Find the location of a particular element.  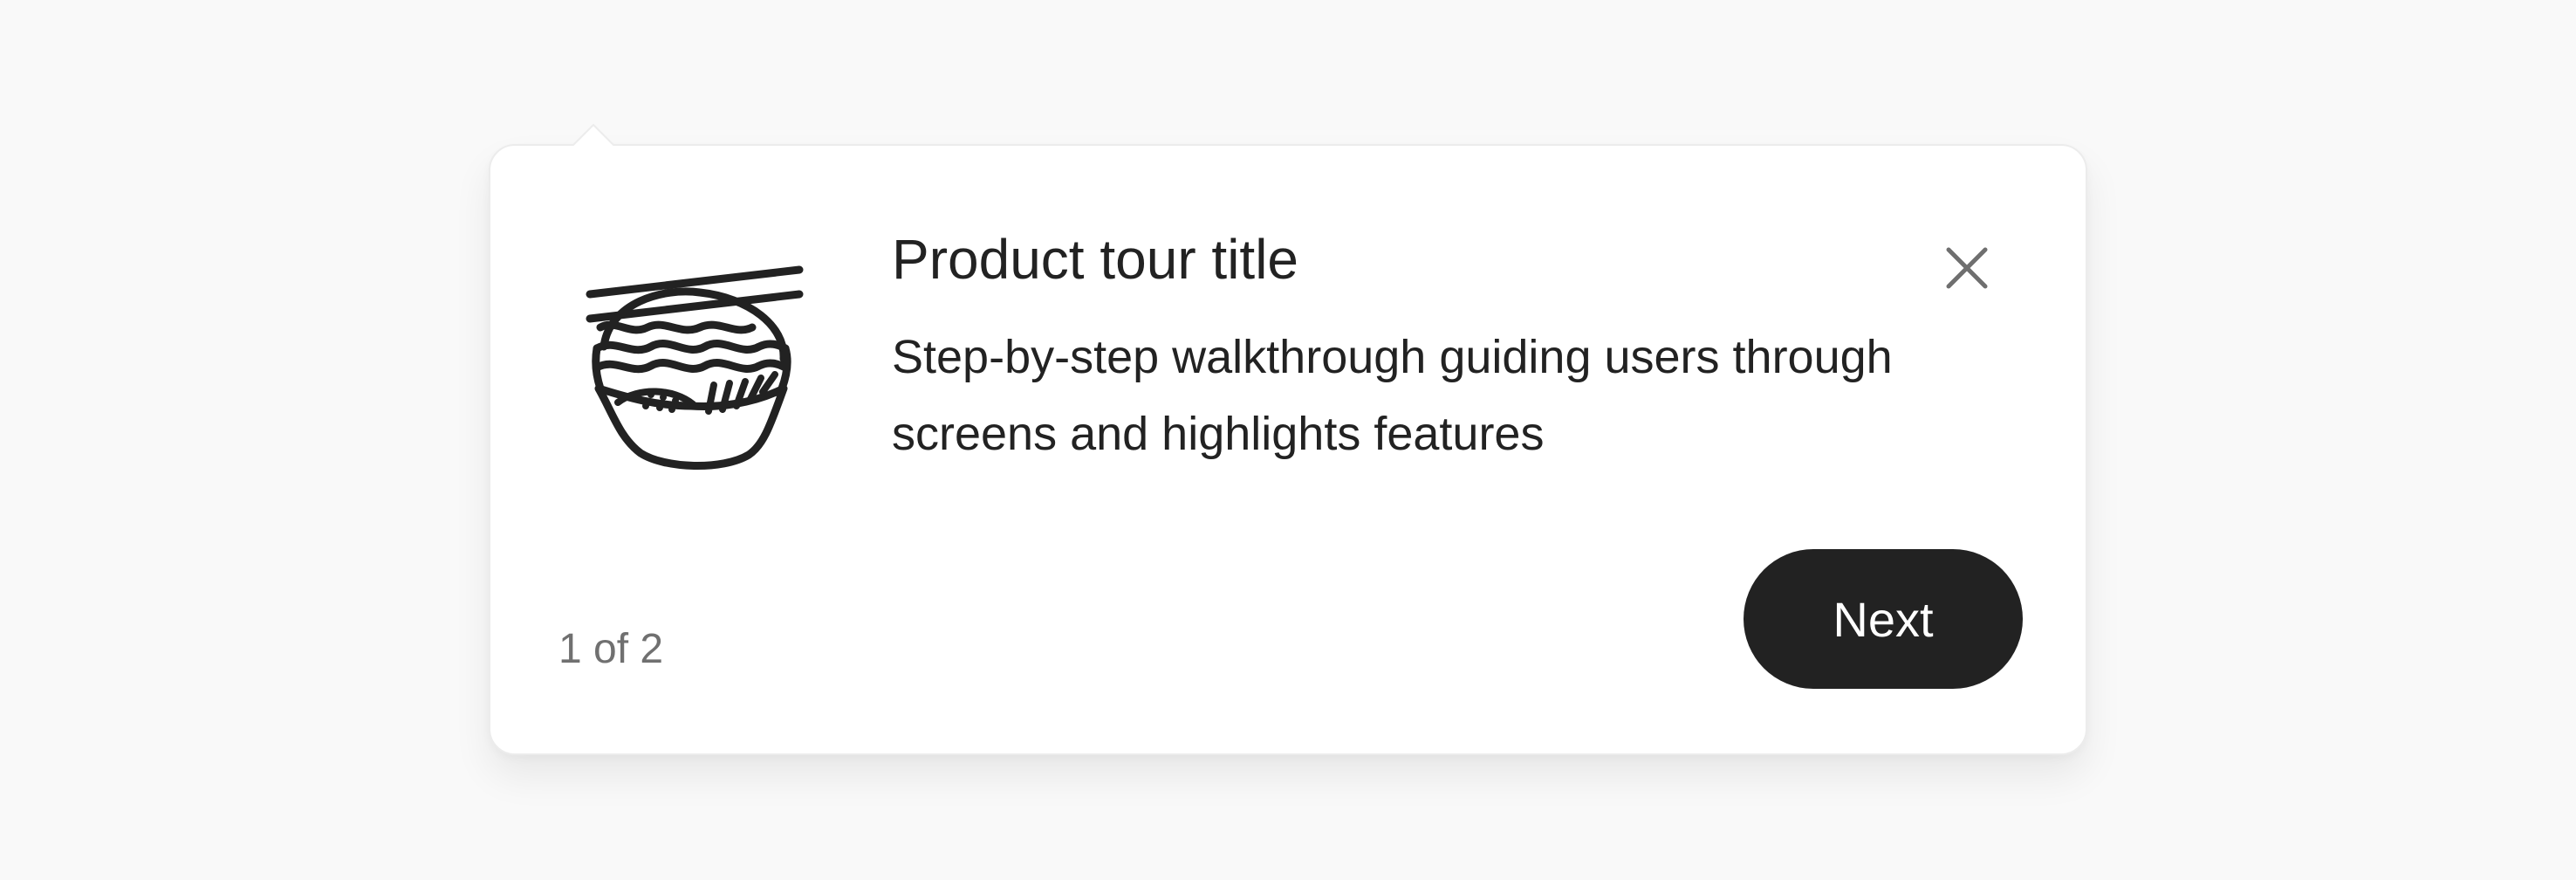

step-counter: 1 of 2 is located at coordinates (611, 649).